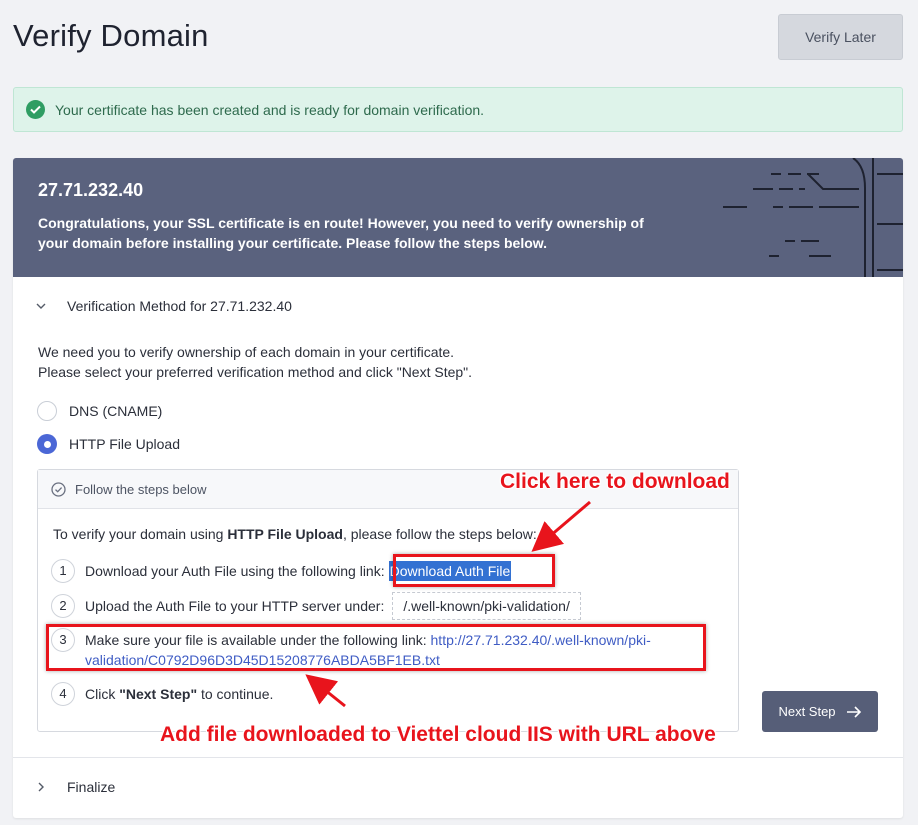 The width and height of the screenshot is (918, 825). Describe the element at coordinates (235, 694) in the screenshot. I see `step-4-suffix: to continue.` at that location.